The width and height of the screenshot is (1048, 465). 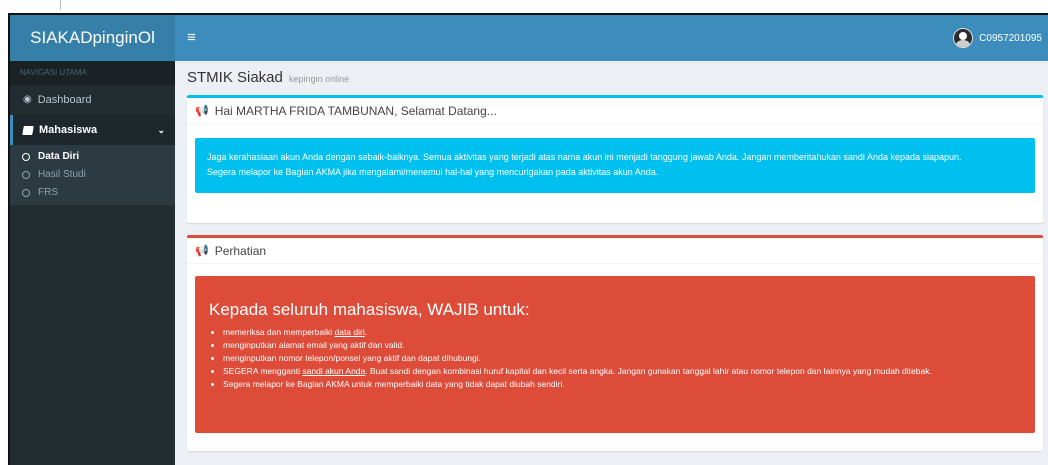 What do you see at coordinates (622, 332) in the screenshot?
I see `list-item: memeriksa dan memperbaiki data diri.` at bounding box center [622, 332].